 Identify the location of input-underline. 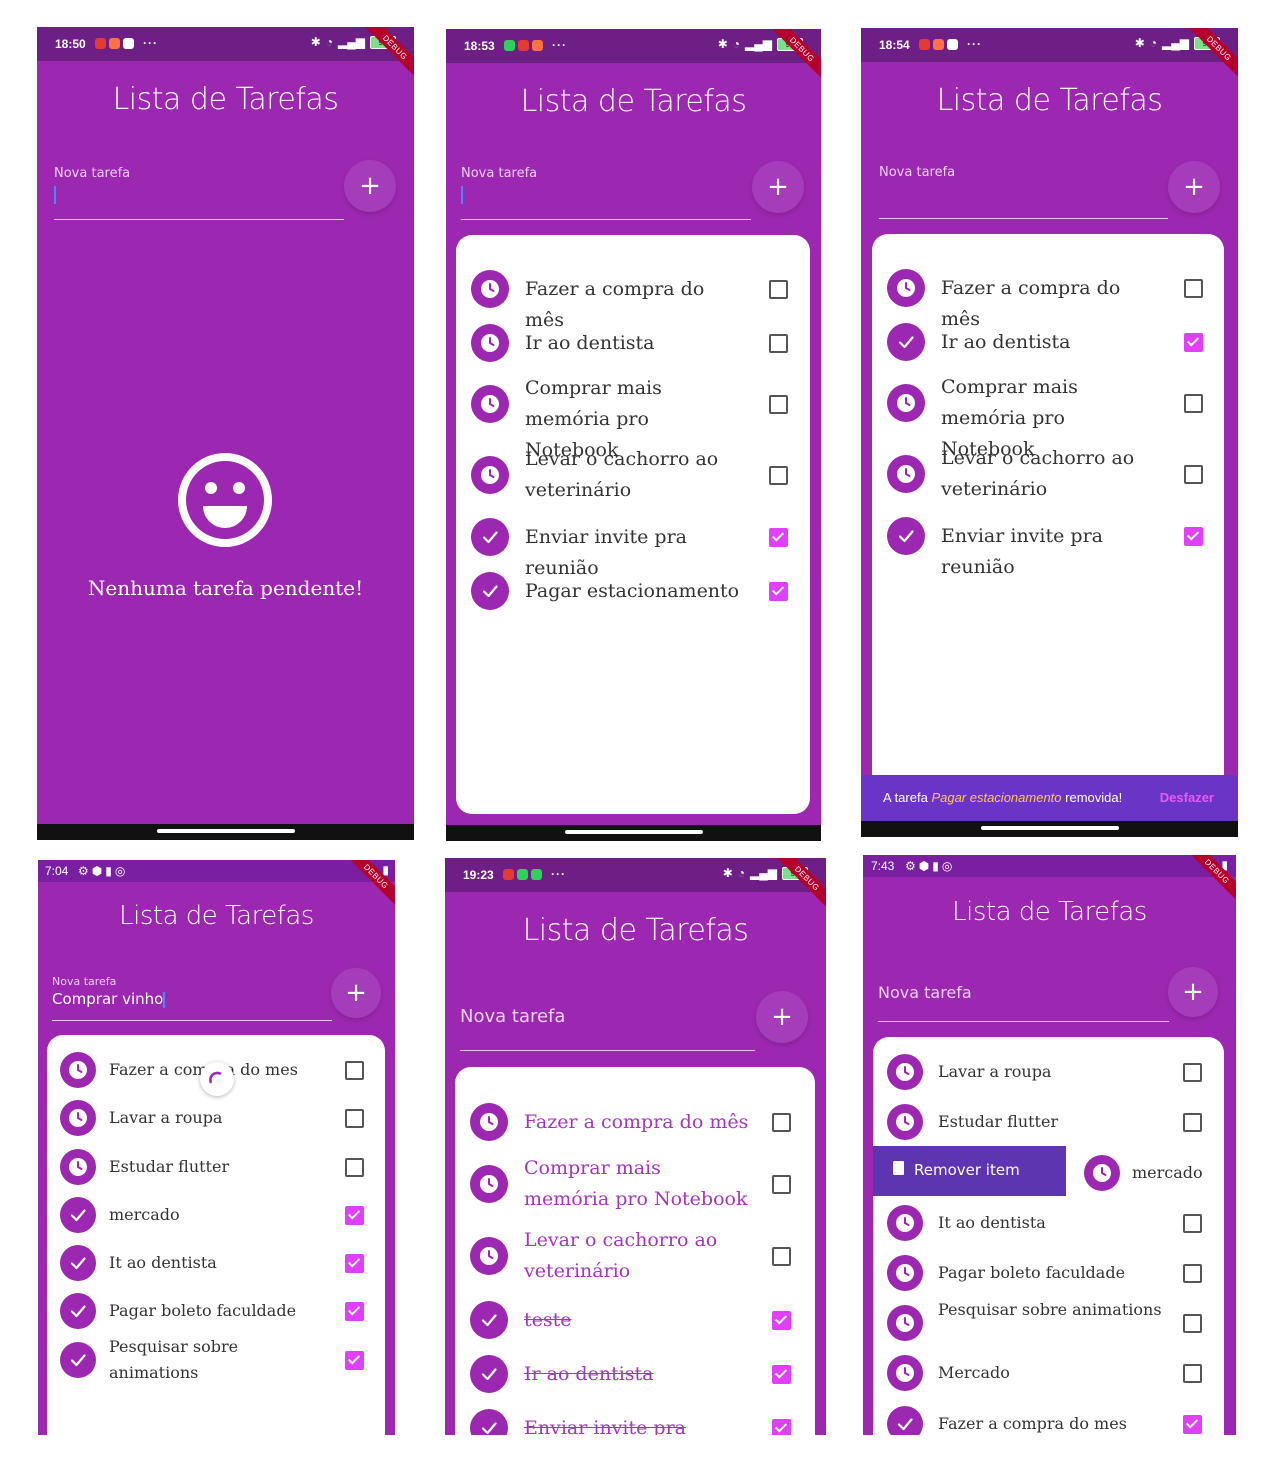
(192, 1020).